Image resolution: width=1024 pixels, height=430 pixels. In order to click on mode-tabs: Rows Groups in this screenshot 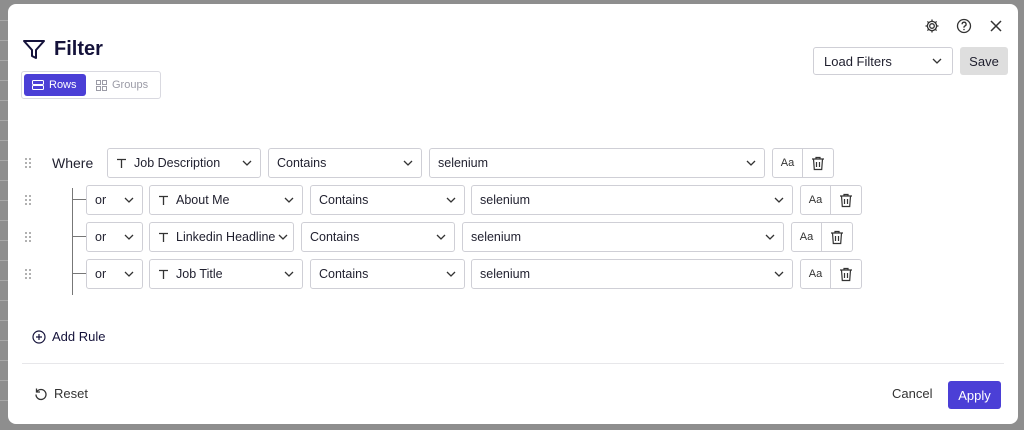, I will do `click(91, 85)`.